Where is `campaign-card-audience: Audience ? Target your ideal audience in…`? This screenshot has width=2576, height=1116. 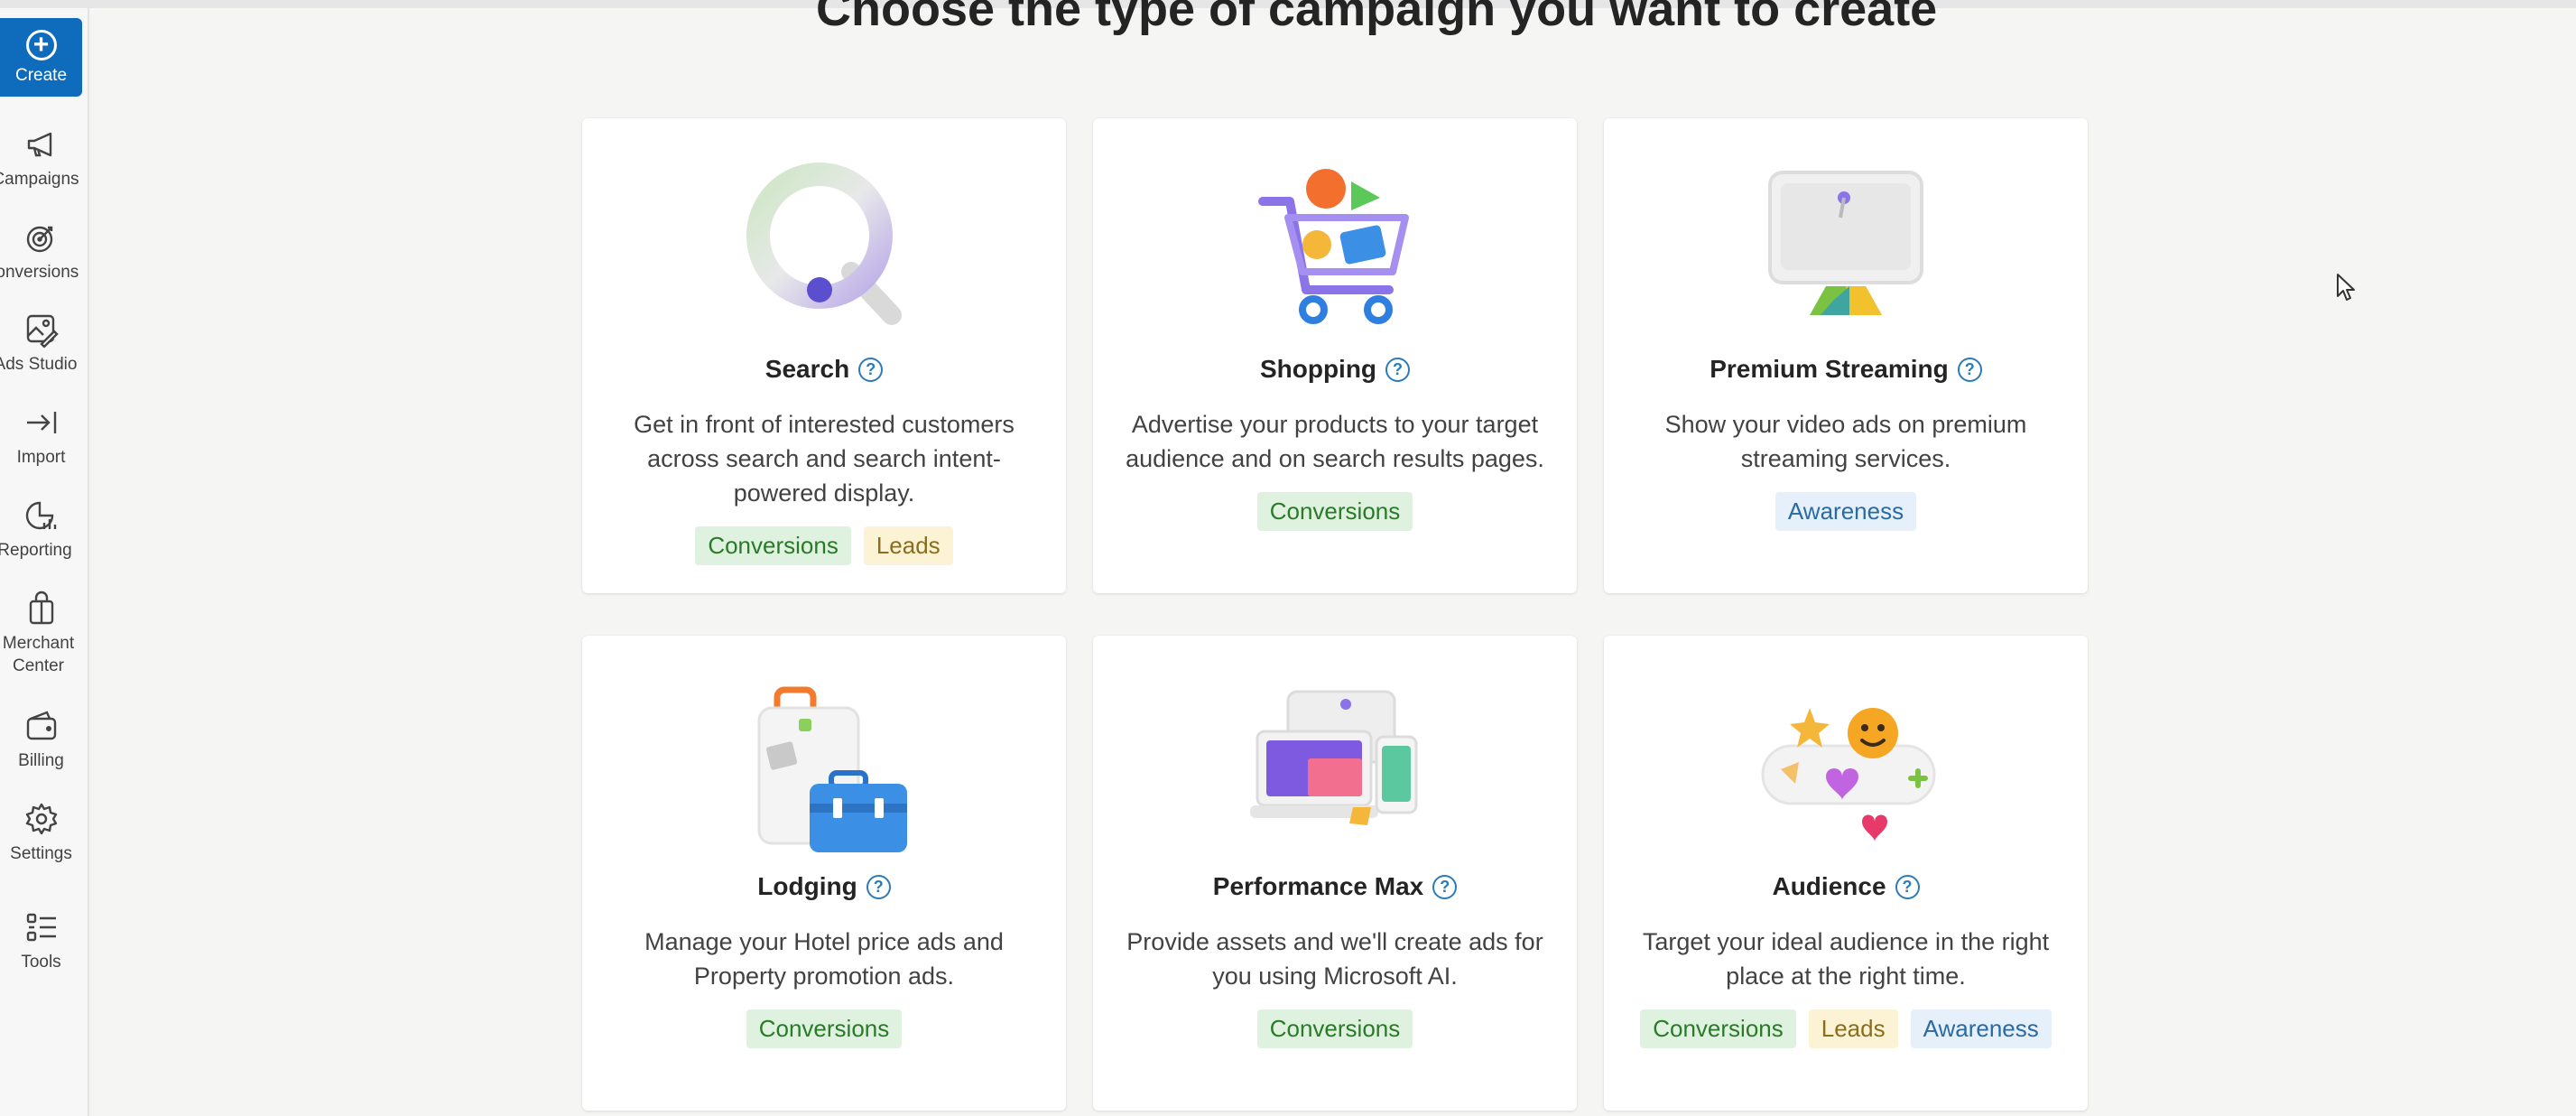 campaign-card-audience: Audience ? Target your ideal audience in… is located at coordinates (1846, 873).